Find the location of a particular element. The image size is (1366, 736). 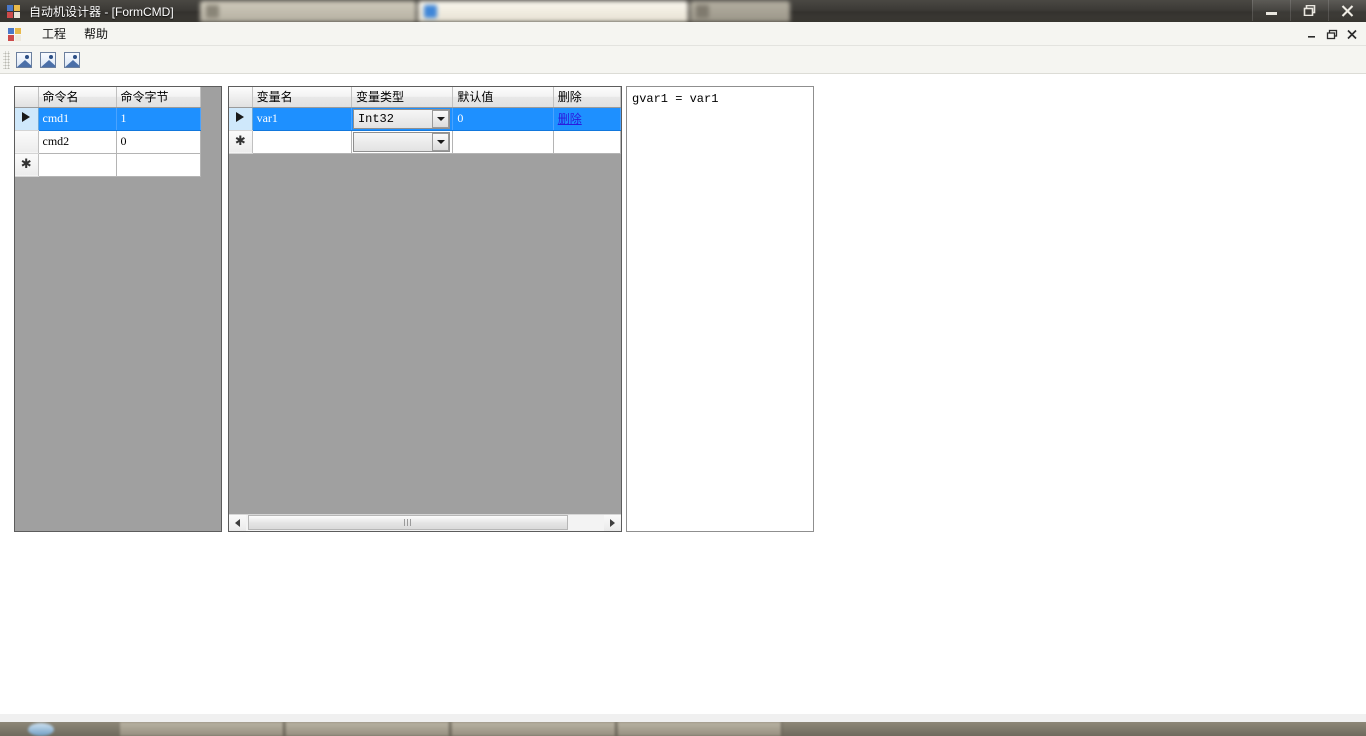

taskbar is located at coordinates (683, 729).